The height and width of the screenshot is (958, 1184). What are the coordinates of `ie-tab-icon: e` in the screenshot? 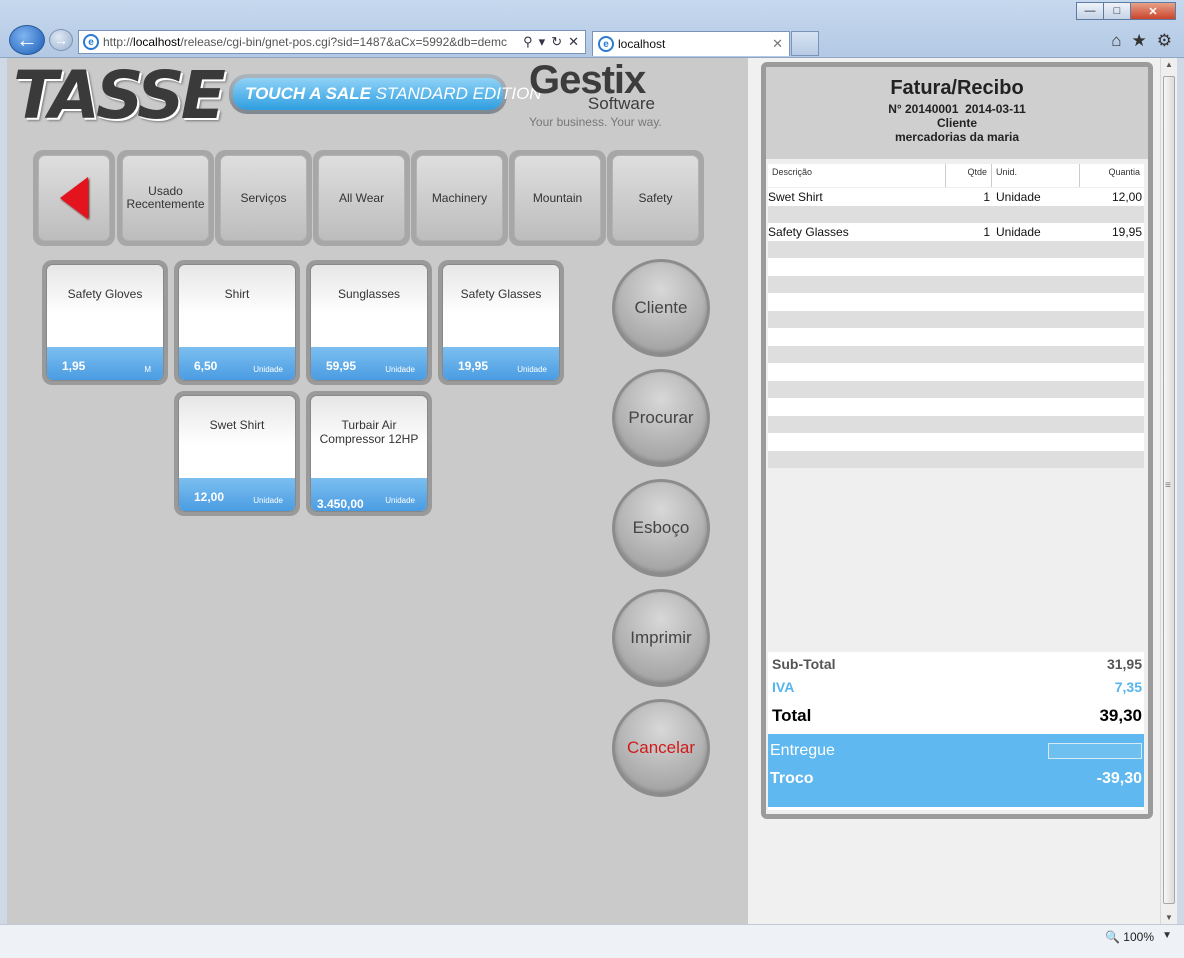 It's located at (606, 44).